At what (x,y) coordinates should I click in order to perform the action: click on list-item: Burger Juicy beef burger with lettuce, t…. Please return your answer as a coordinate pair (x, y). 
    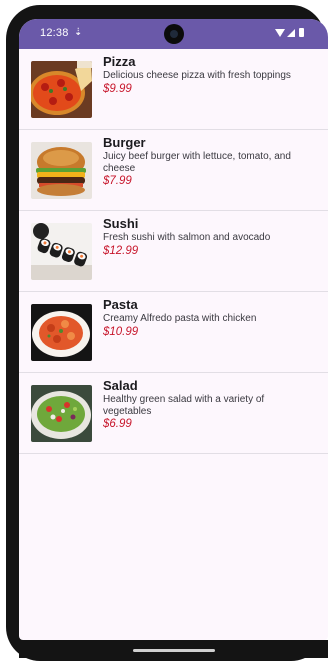
    Looking at the image, I should click on (173, 170).